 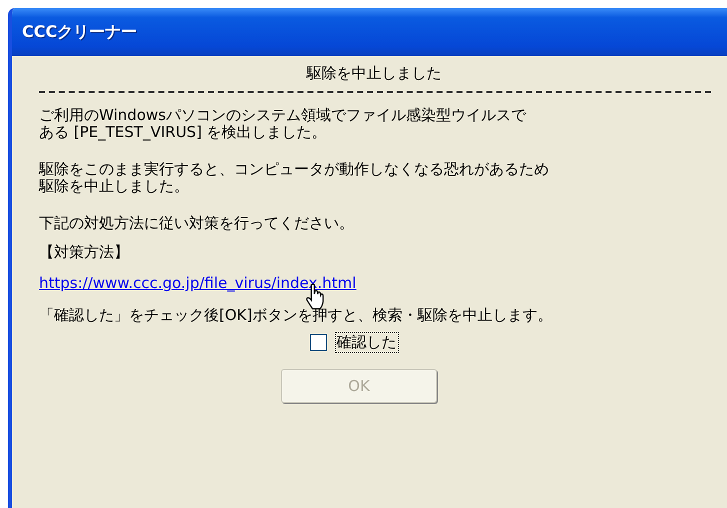 What do you see at coordinates (80, 32) in the screenshot?
I see `window-title: CCCクリーナー` at bounding box center [80, 32].